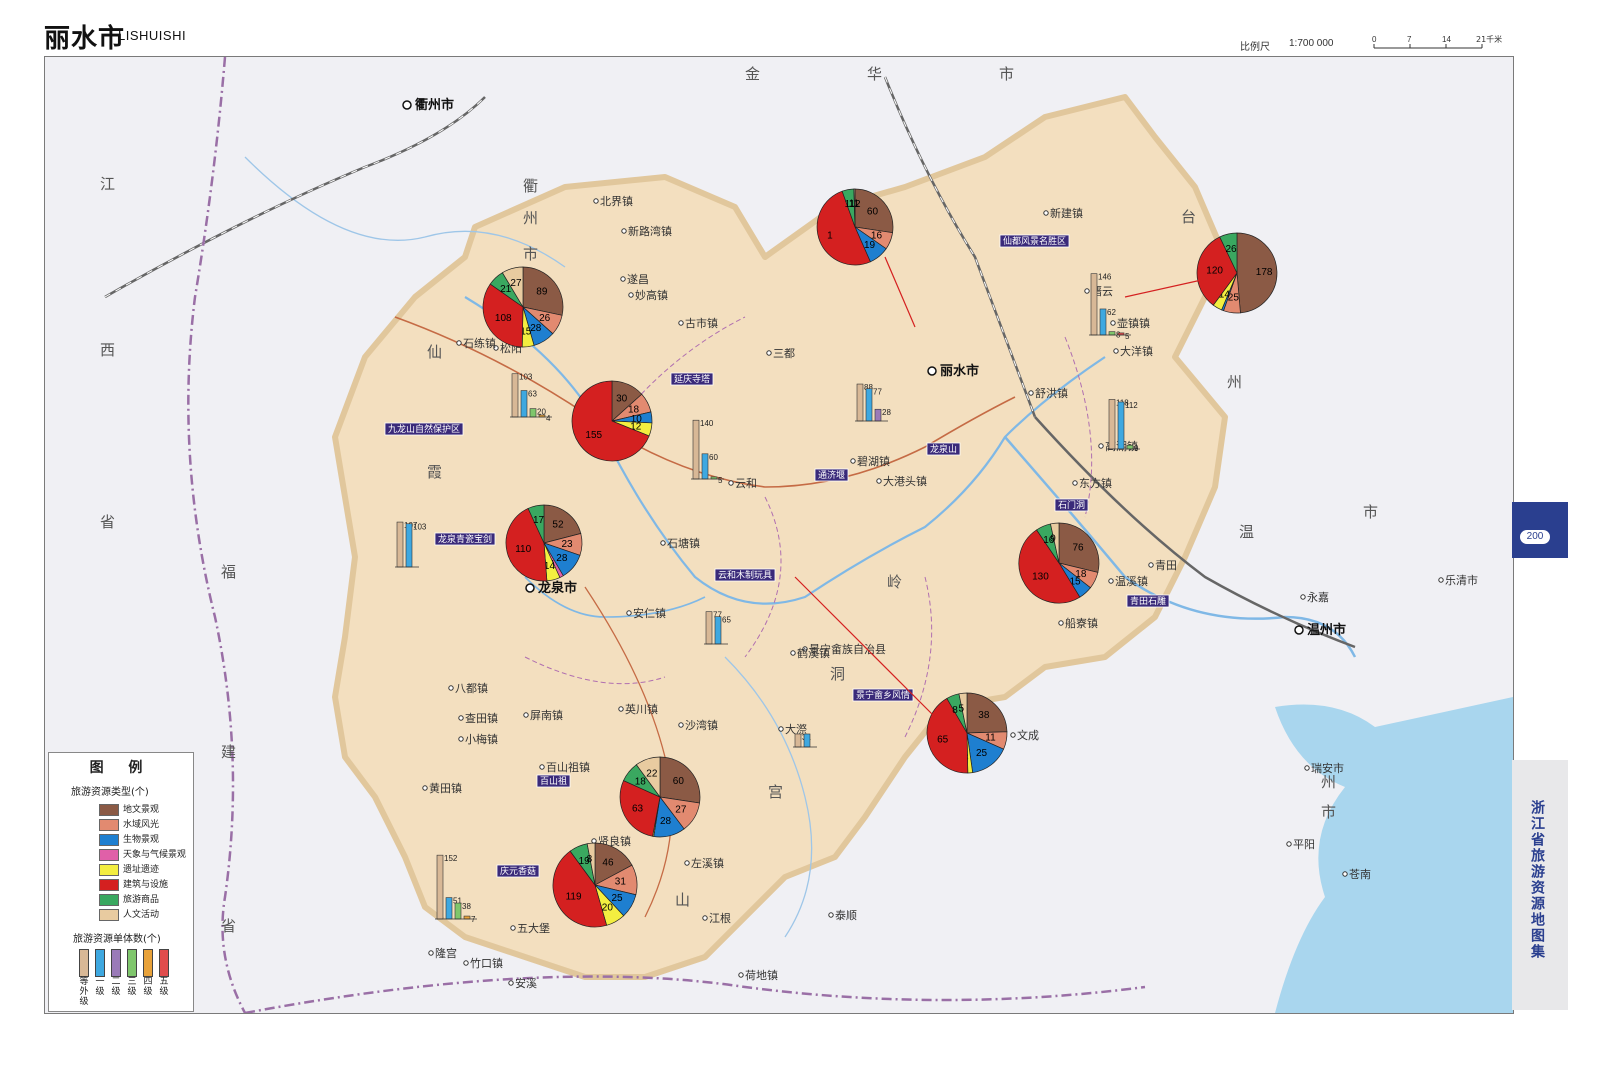 The image size is (1600, 1078). Describe the element at coordinates (837, 674) in the screenshot. I see `region-label: 洞` at that location.